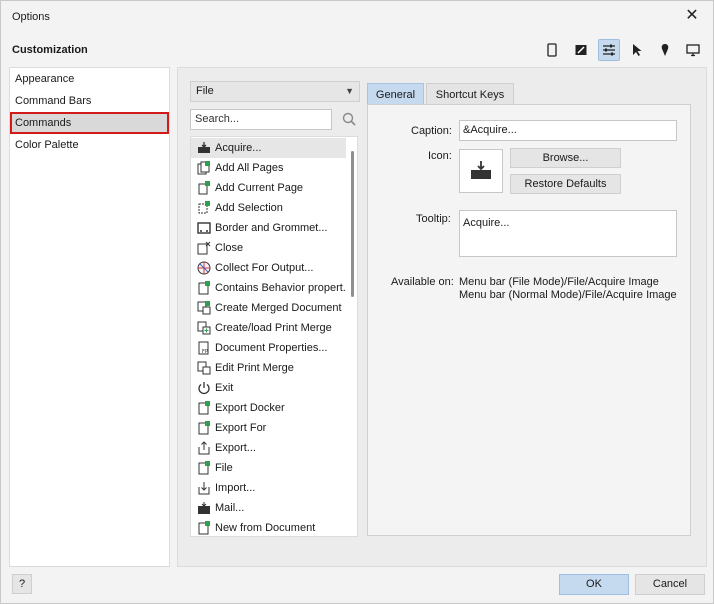  I want to click on list-item-edit-print-merge: Edit Print Merge, so click(268, 368).